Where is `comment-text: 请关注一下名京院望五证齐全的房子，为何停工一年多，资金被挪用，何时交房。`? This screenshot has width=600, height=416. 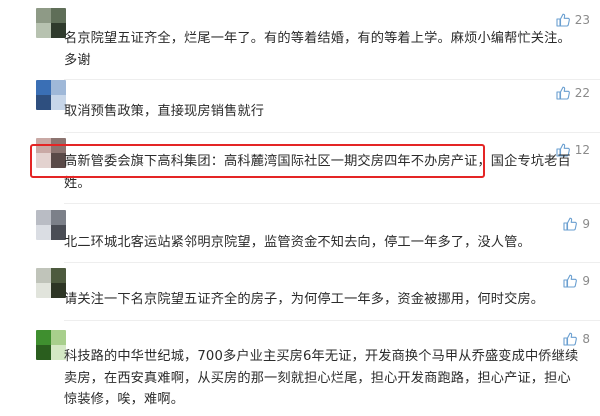
comment-text: 请关注一下名京院望五证齐全的房子，为何停工一年多，资金被挪用，何时交房。 is located at coordinates (304, 299).